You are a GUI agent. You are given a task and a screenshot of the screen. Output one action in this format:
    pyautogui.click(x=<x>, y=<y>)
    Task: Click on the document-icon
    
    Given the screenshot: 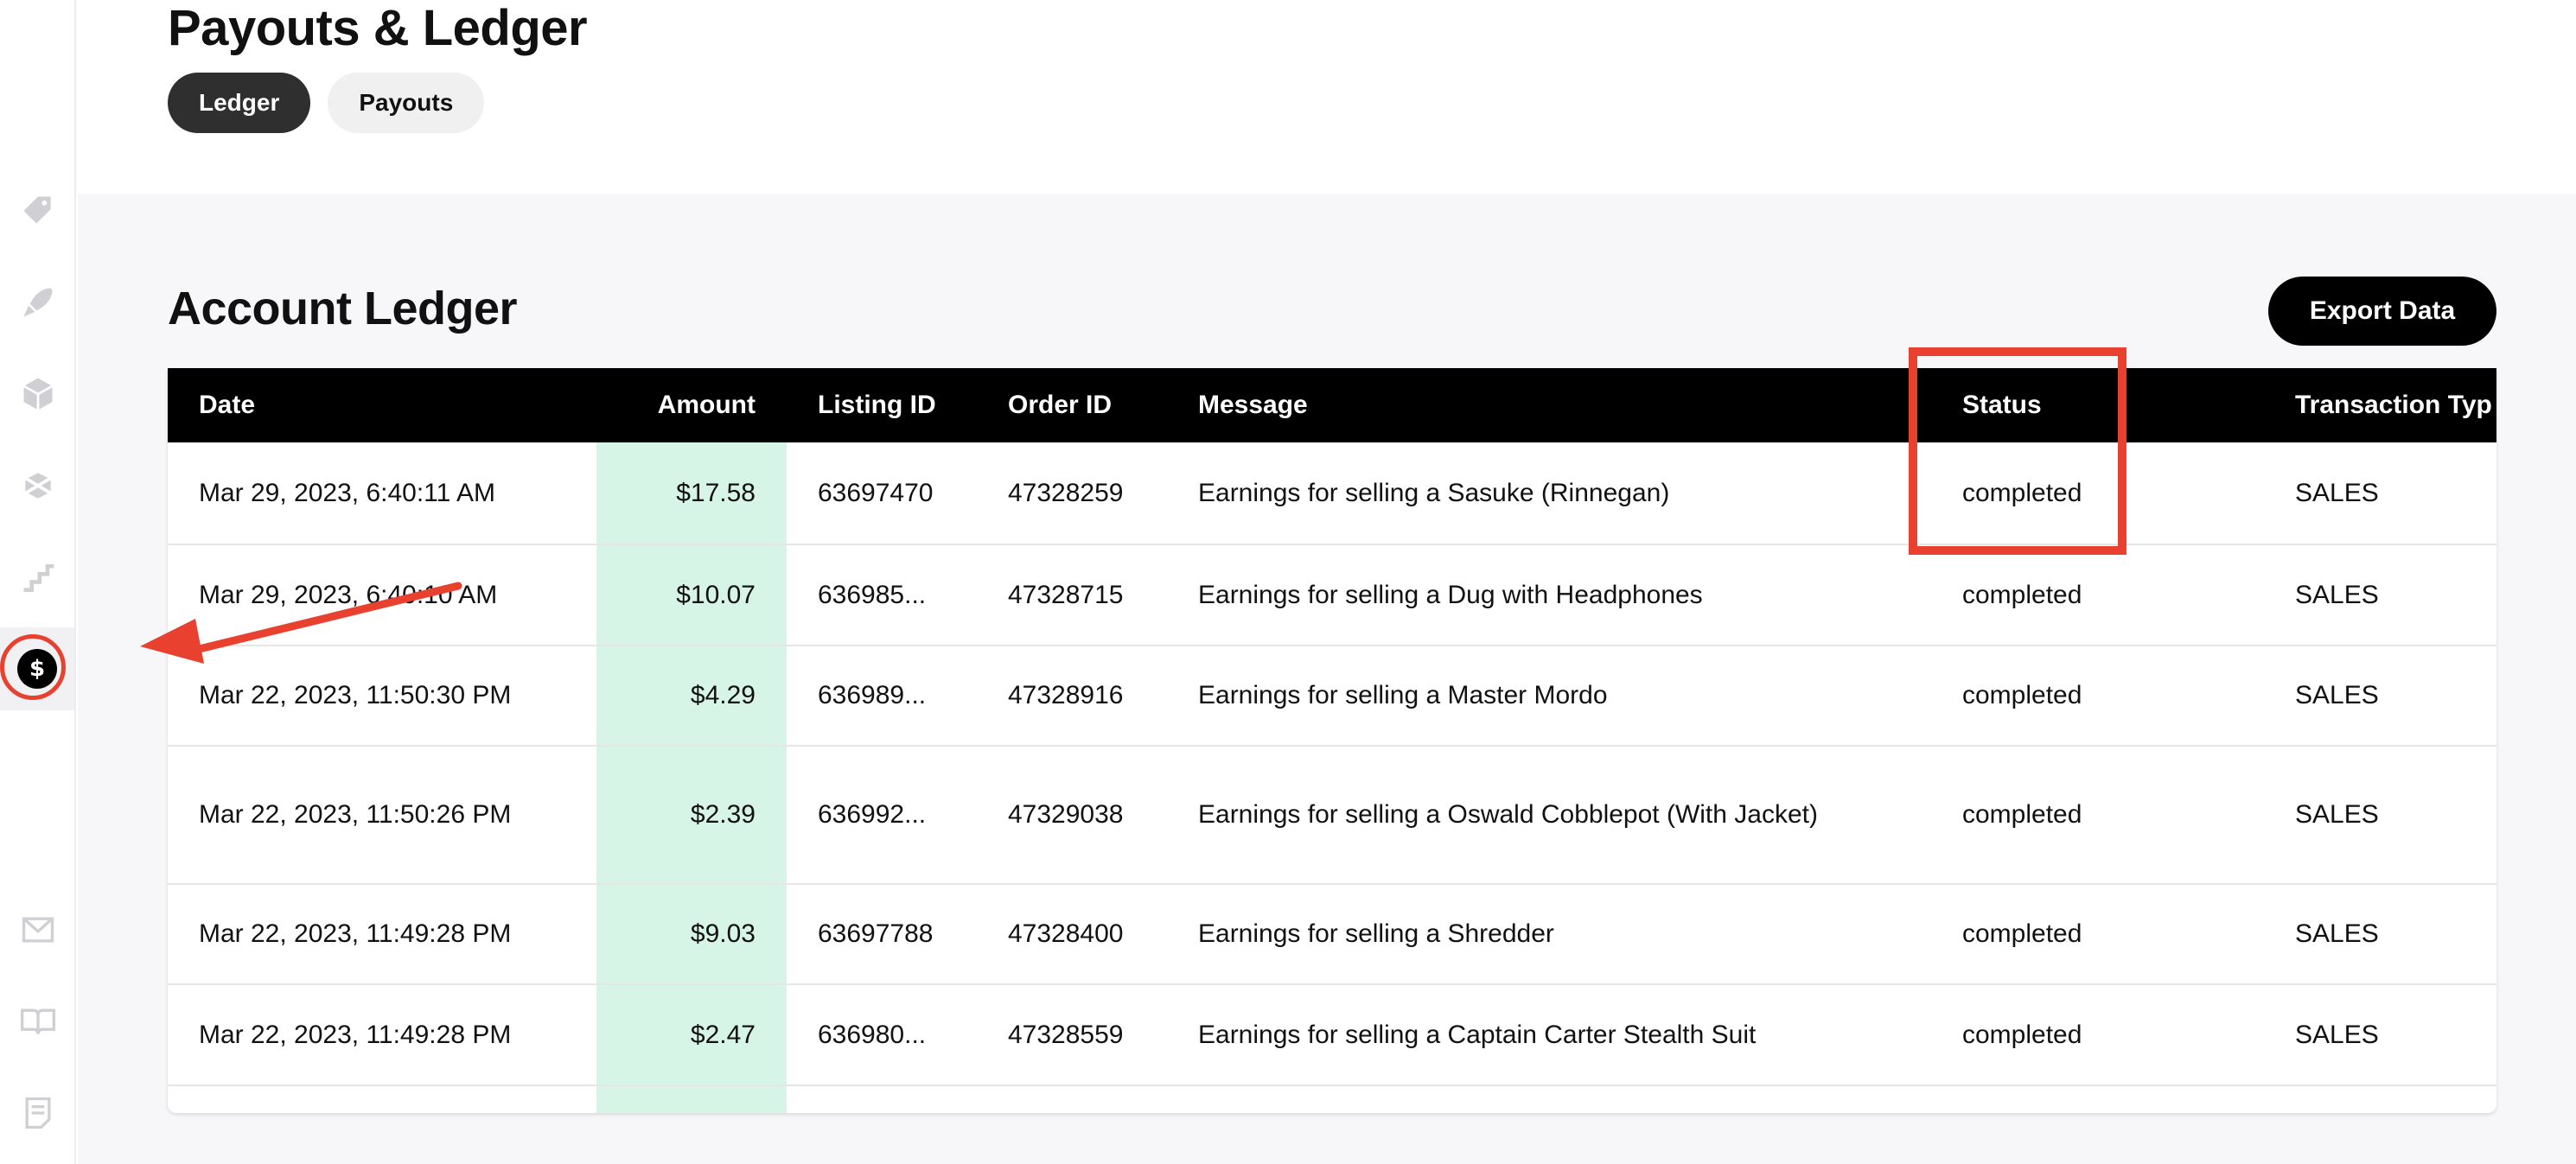 What is the action you would take?
    pyautogui.click(x=38, y=1113)
    